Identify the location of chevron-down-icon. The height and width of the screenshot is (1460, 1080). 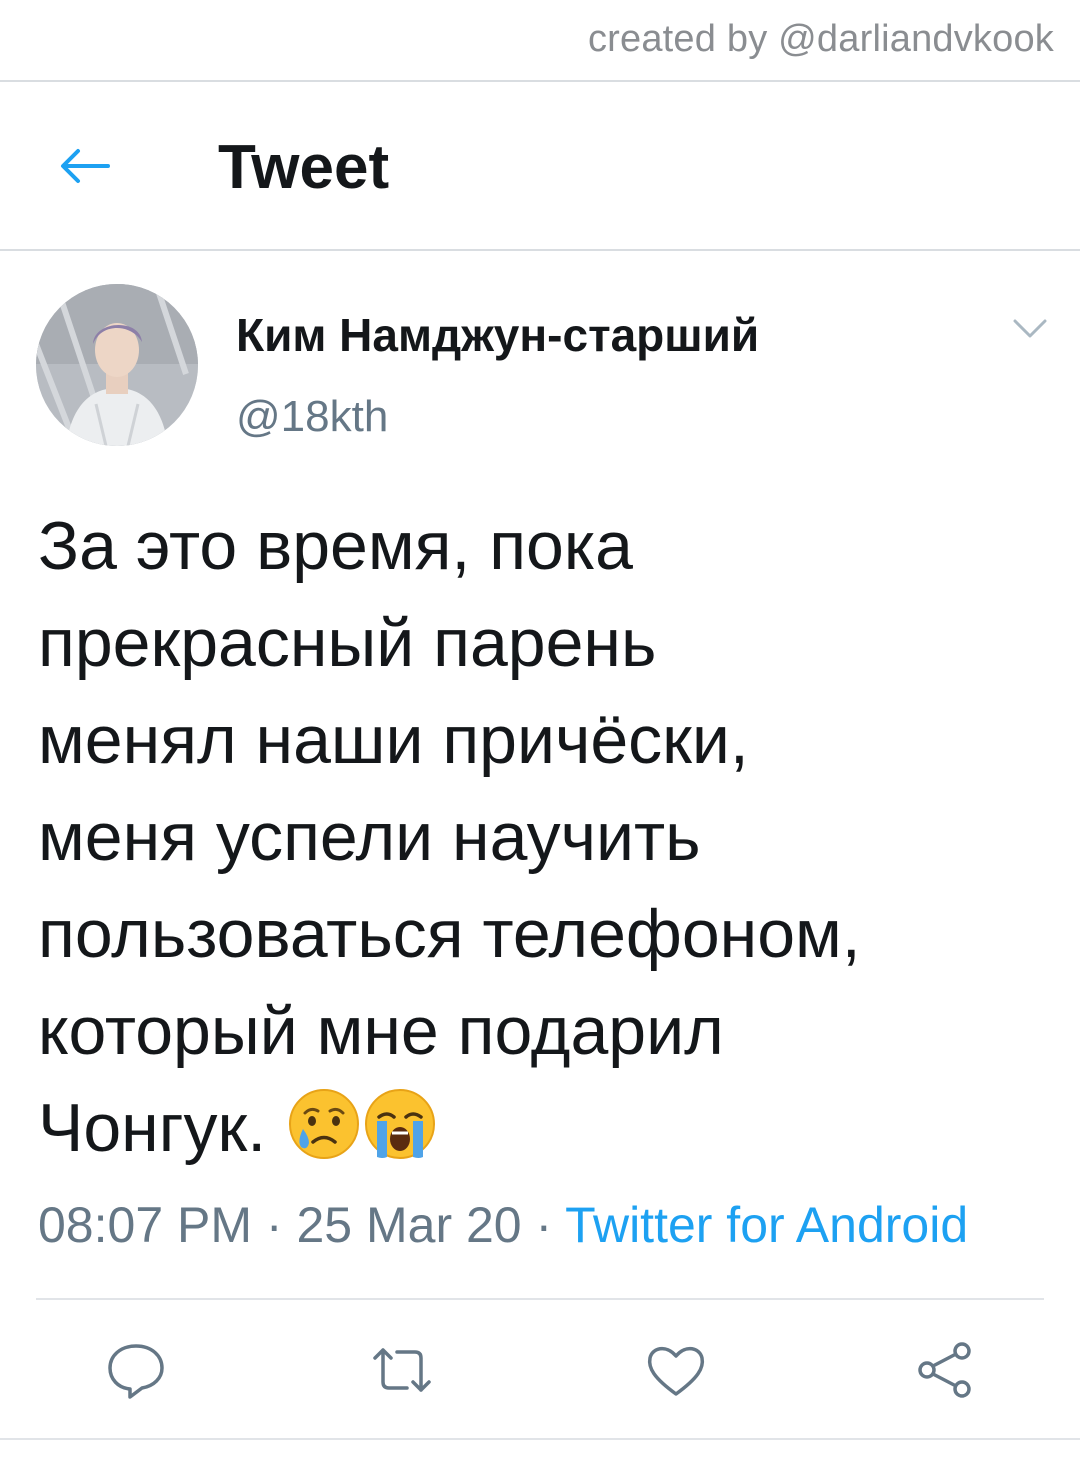
(1030, 328).